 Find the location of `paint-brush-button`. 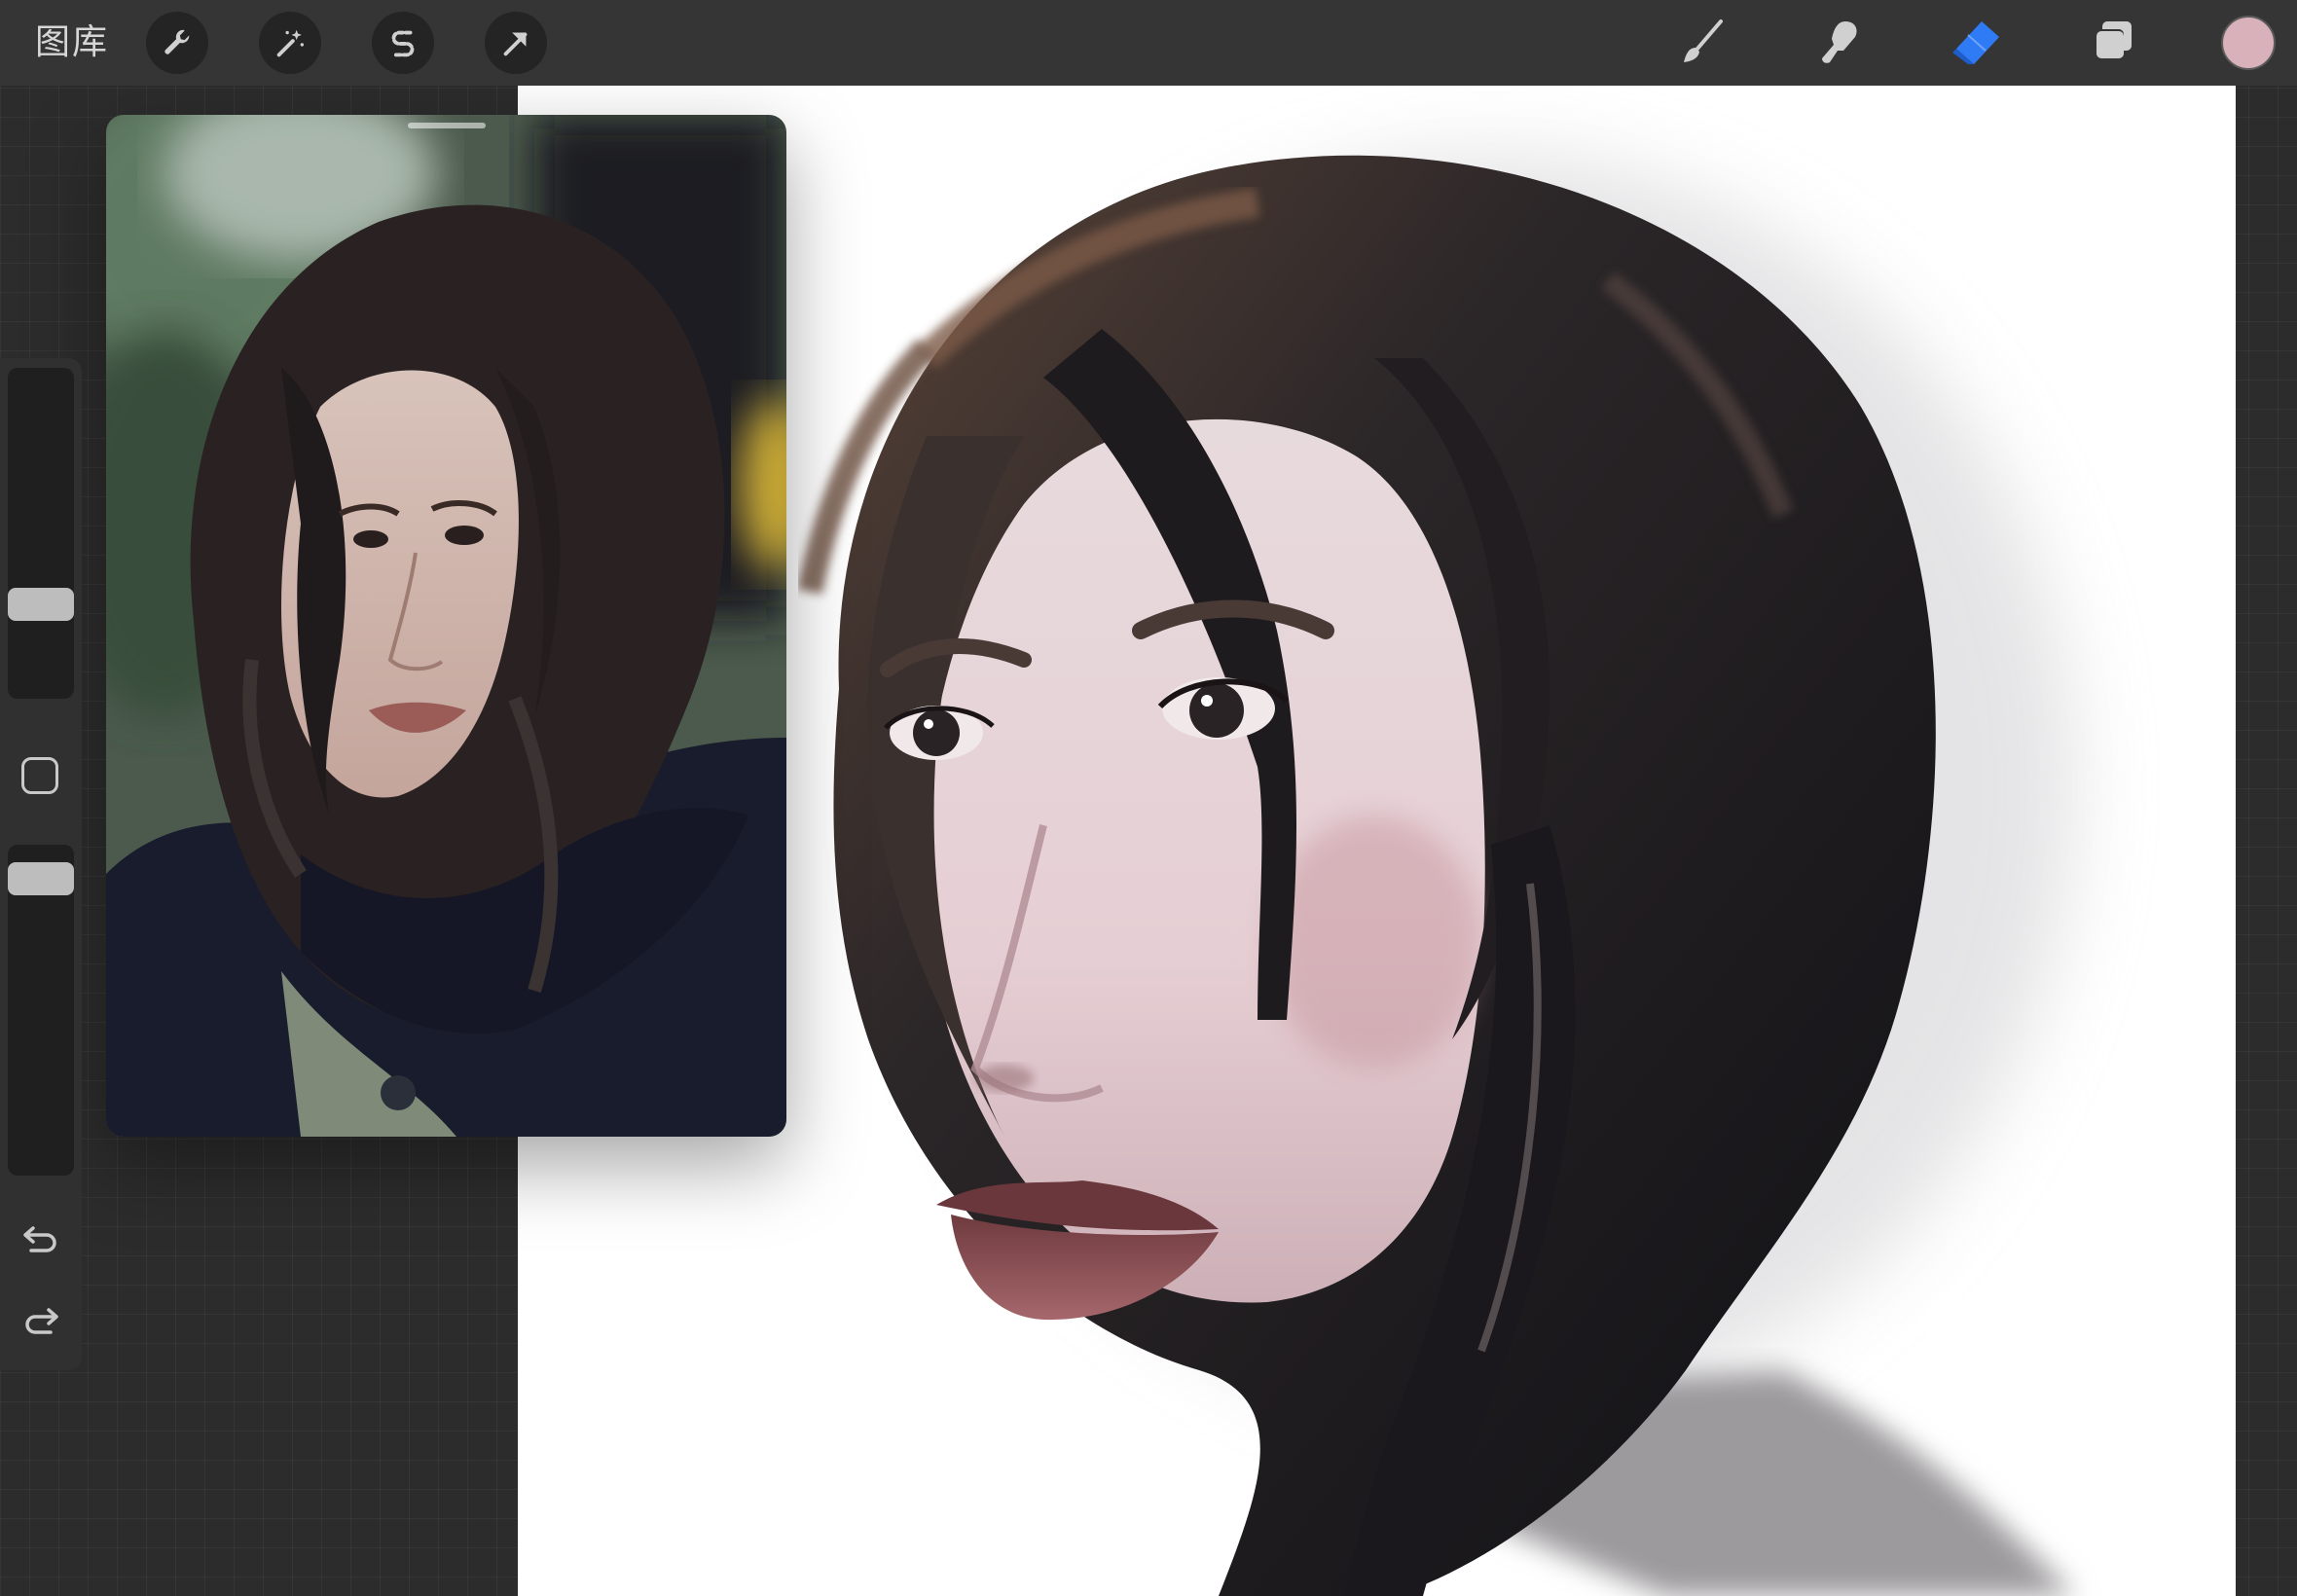

paint-brush-button is located at coordinates (1703, 43).